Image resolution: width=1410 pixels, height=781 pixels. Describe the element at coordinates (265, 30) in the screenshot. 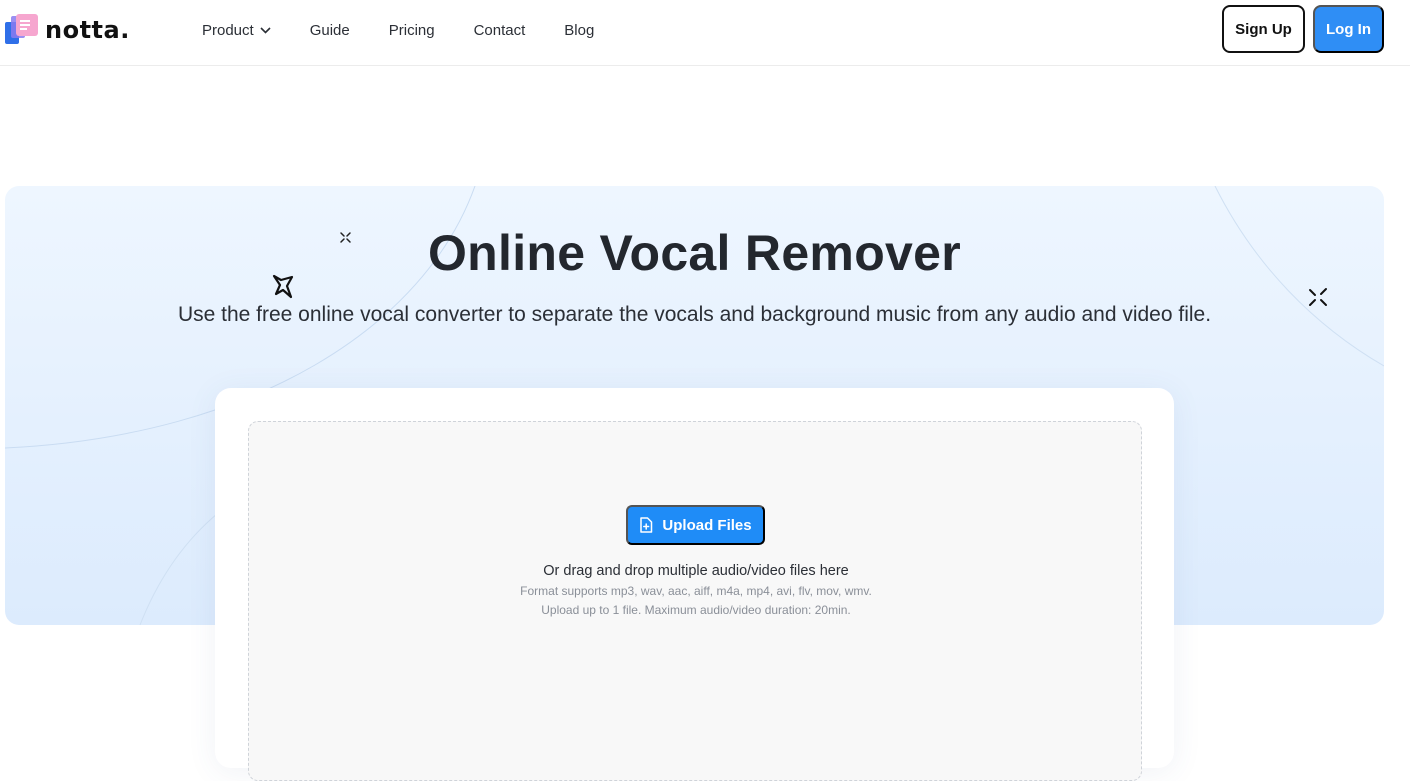

I see `chevron-down-icon` at that location.